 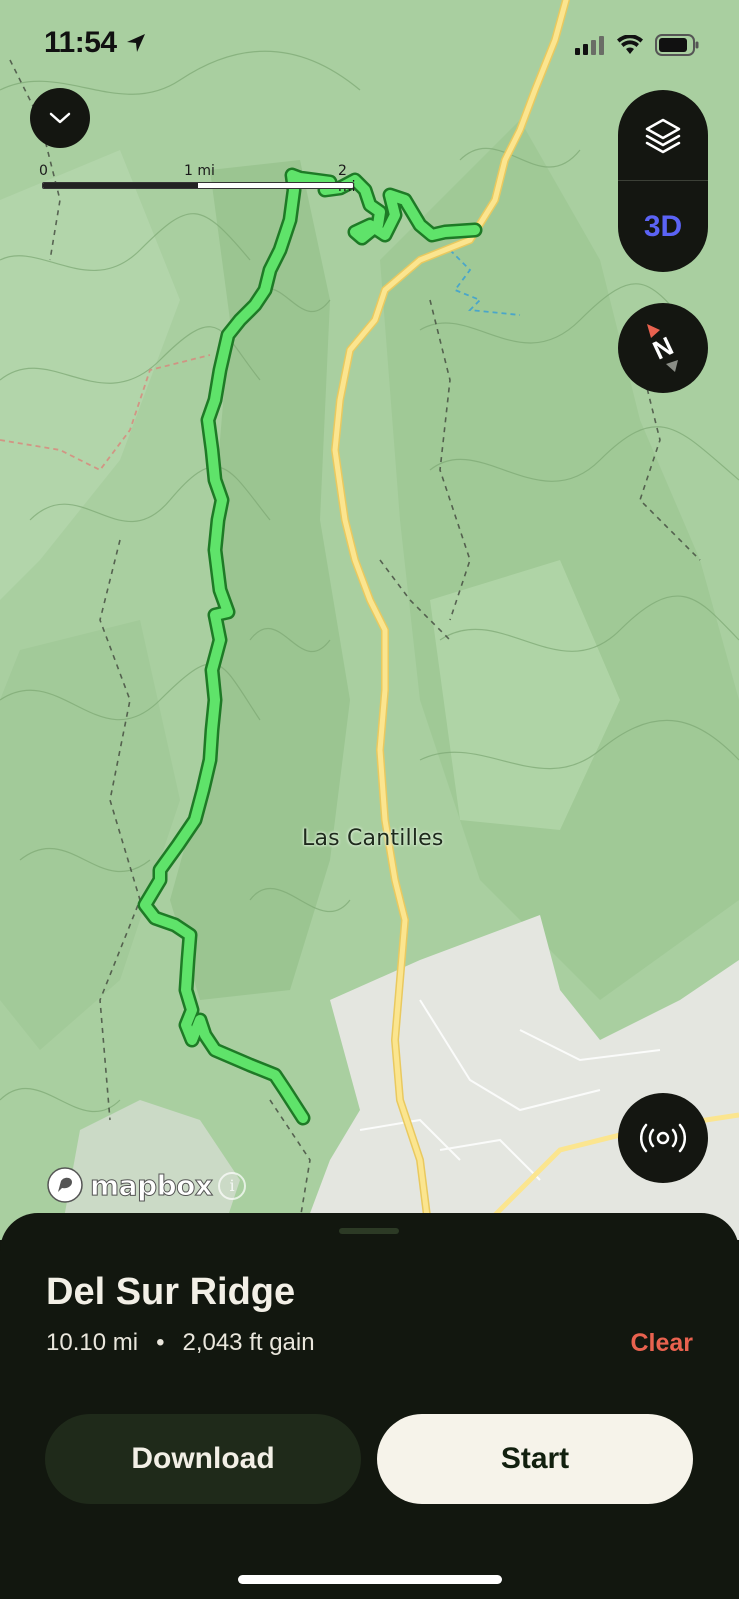 I want to click on status-icons, so click(x=637, y=45).